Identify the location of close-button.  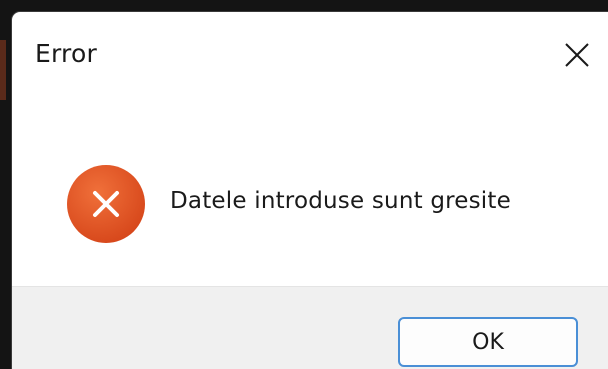
(577, 55).